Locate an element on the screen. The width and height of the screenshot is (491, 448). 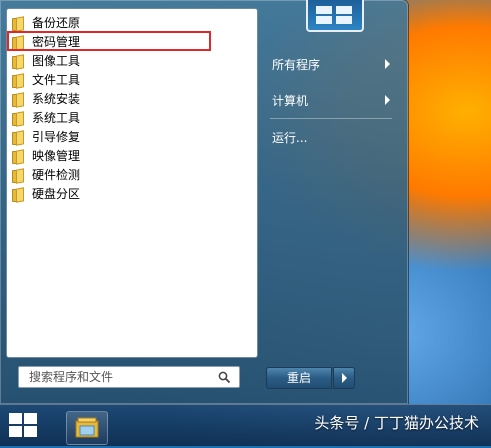
program-item-label: 引导修复 is located at coordinates (56, 137).